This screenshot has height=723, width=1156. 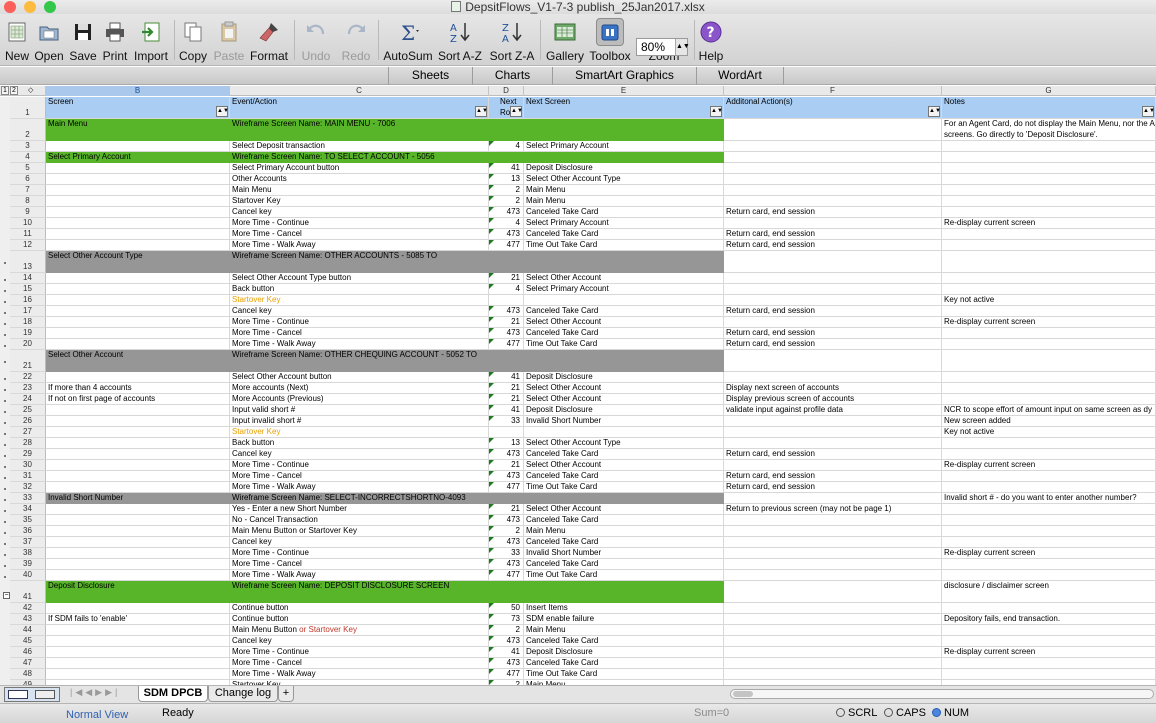 What do you see at coordinates (28, 223) in the screenshot?
I see `row-number: 10` at bounding box center [28, 223].